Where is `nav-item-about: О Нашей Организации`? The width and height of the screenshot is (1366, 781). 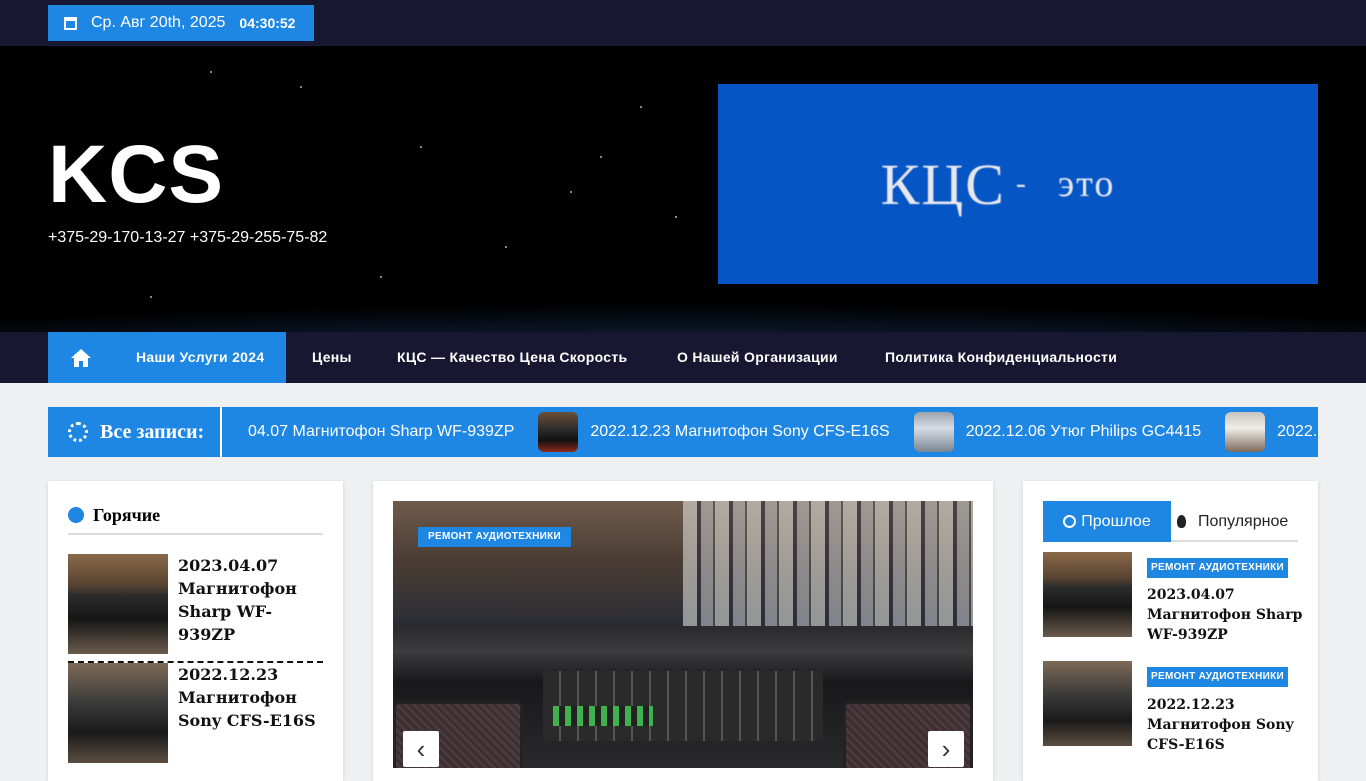
nav-item-about: О Нашей Организации is located at coordinates (757, 357).